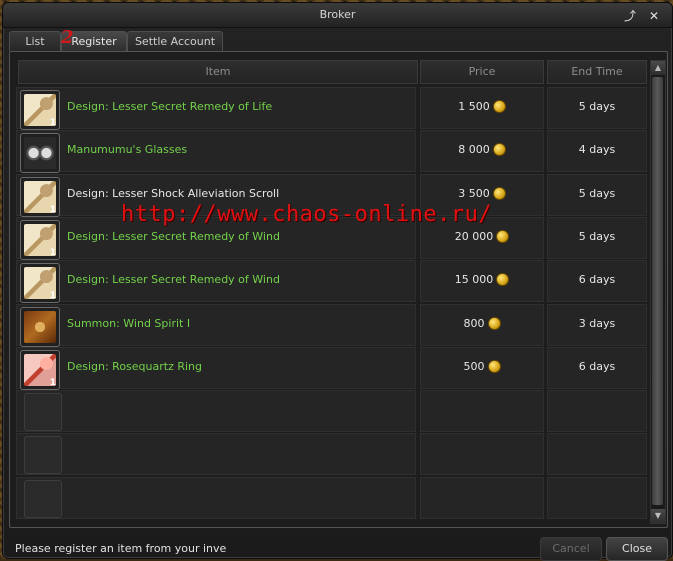 This screenshot has height=561, width=673. What do you see at coordinates (474, 280) in the screenshot?
I see `price-value: 15 000` at bounding box center [474, 280].